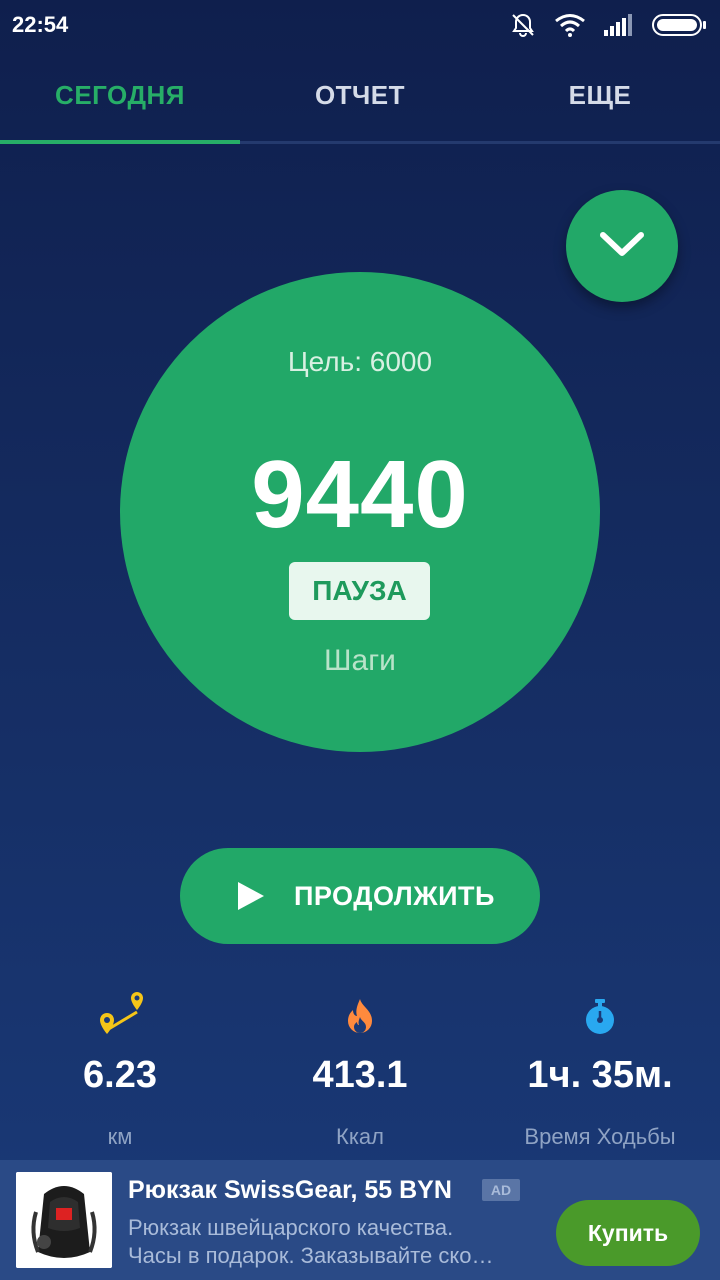 The height and width of the screenshot is (1280, 720). What do you see at coordinates (251, 898) in the screenshot?
I see `play-icon` at bounding box center [251, 898].